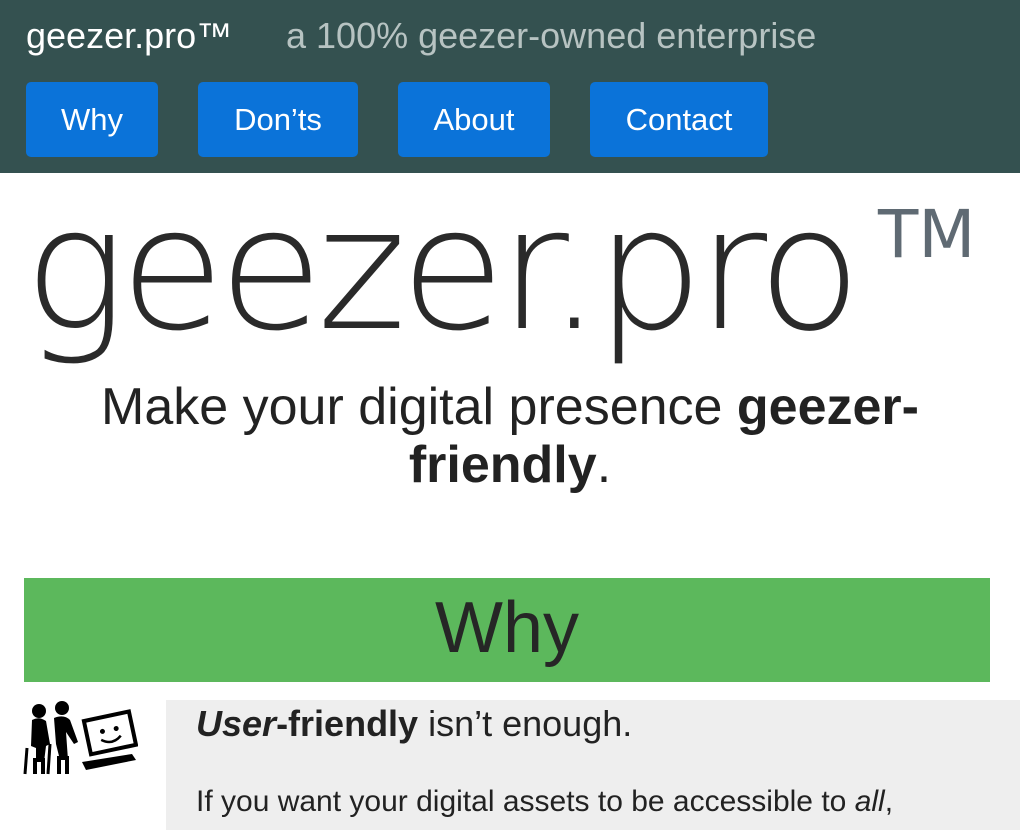  I want to click on hero-subtitle-text: Make your digital presence, so click(419, 407).